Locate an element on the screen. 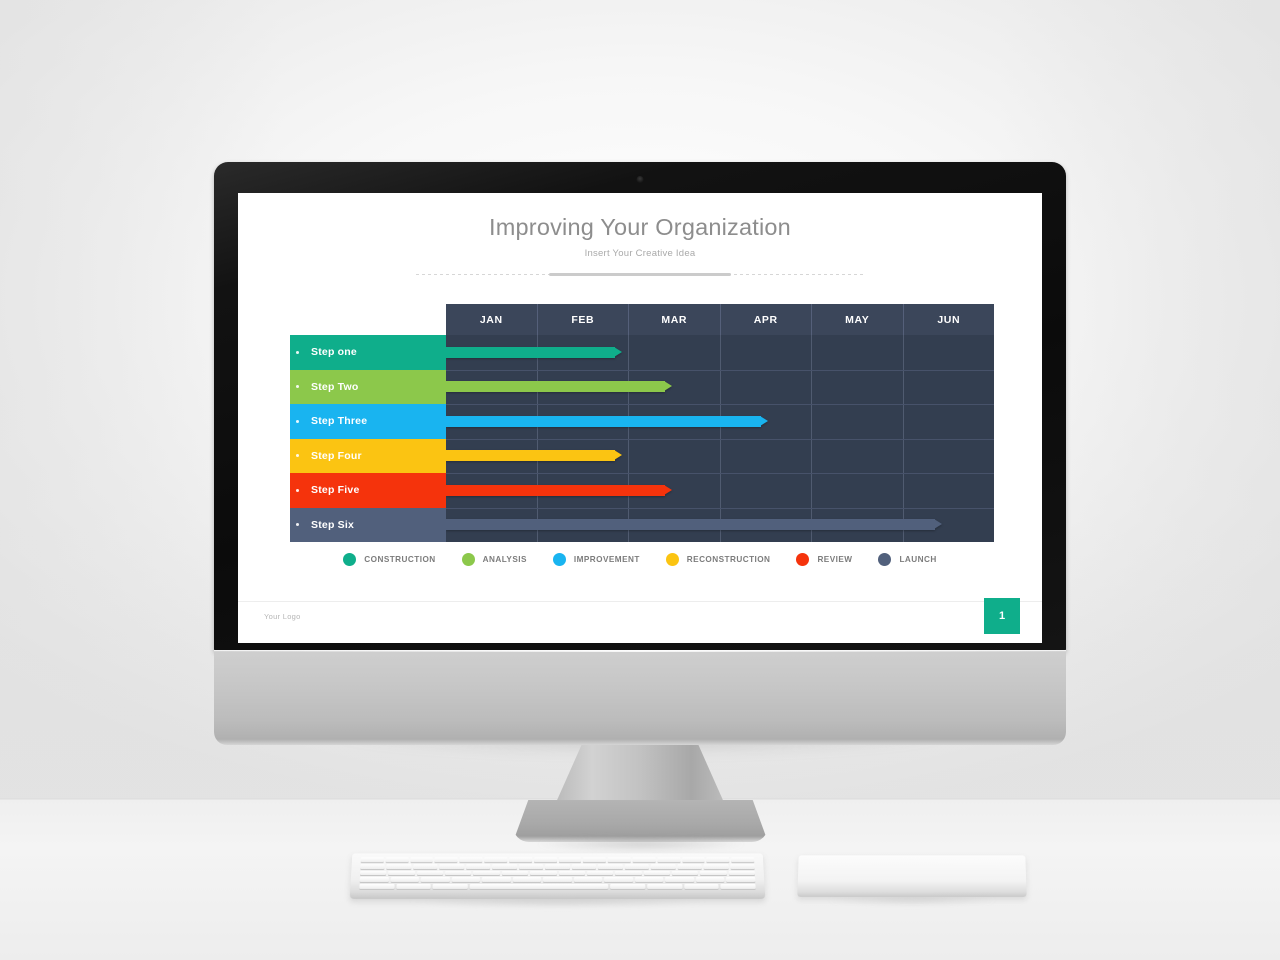 The width and height of the screenshot is (1280, 960). step-label-row: Step Three is located at coordinates (368, 421).